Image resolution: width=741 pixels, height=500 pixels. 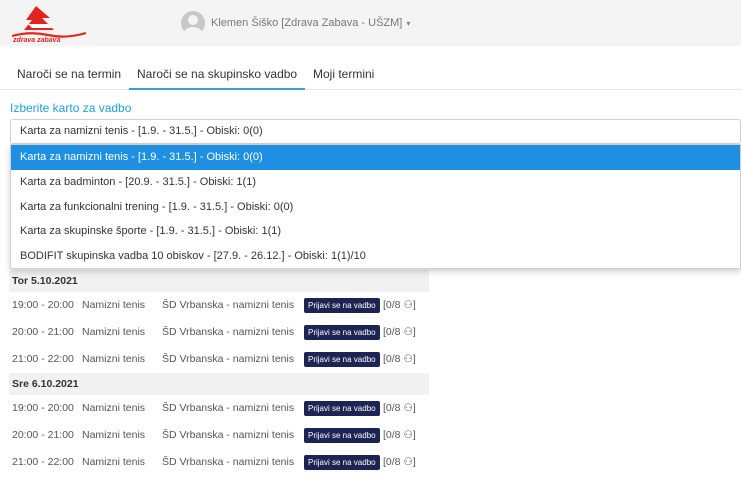 What do you see at coordinates (307, 23) in the screenshot?
I see `user-name: Klemen Šiško [Zdrava Zabava - UŠZM]` at bounding box center [307, 23].